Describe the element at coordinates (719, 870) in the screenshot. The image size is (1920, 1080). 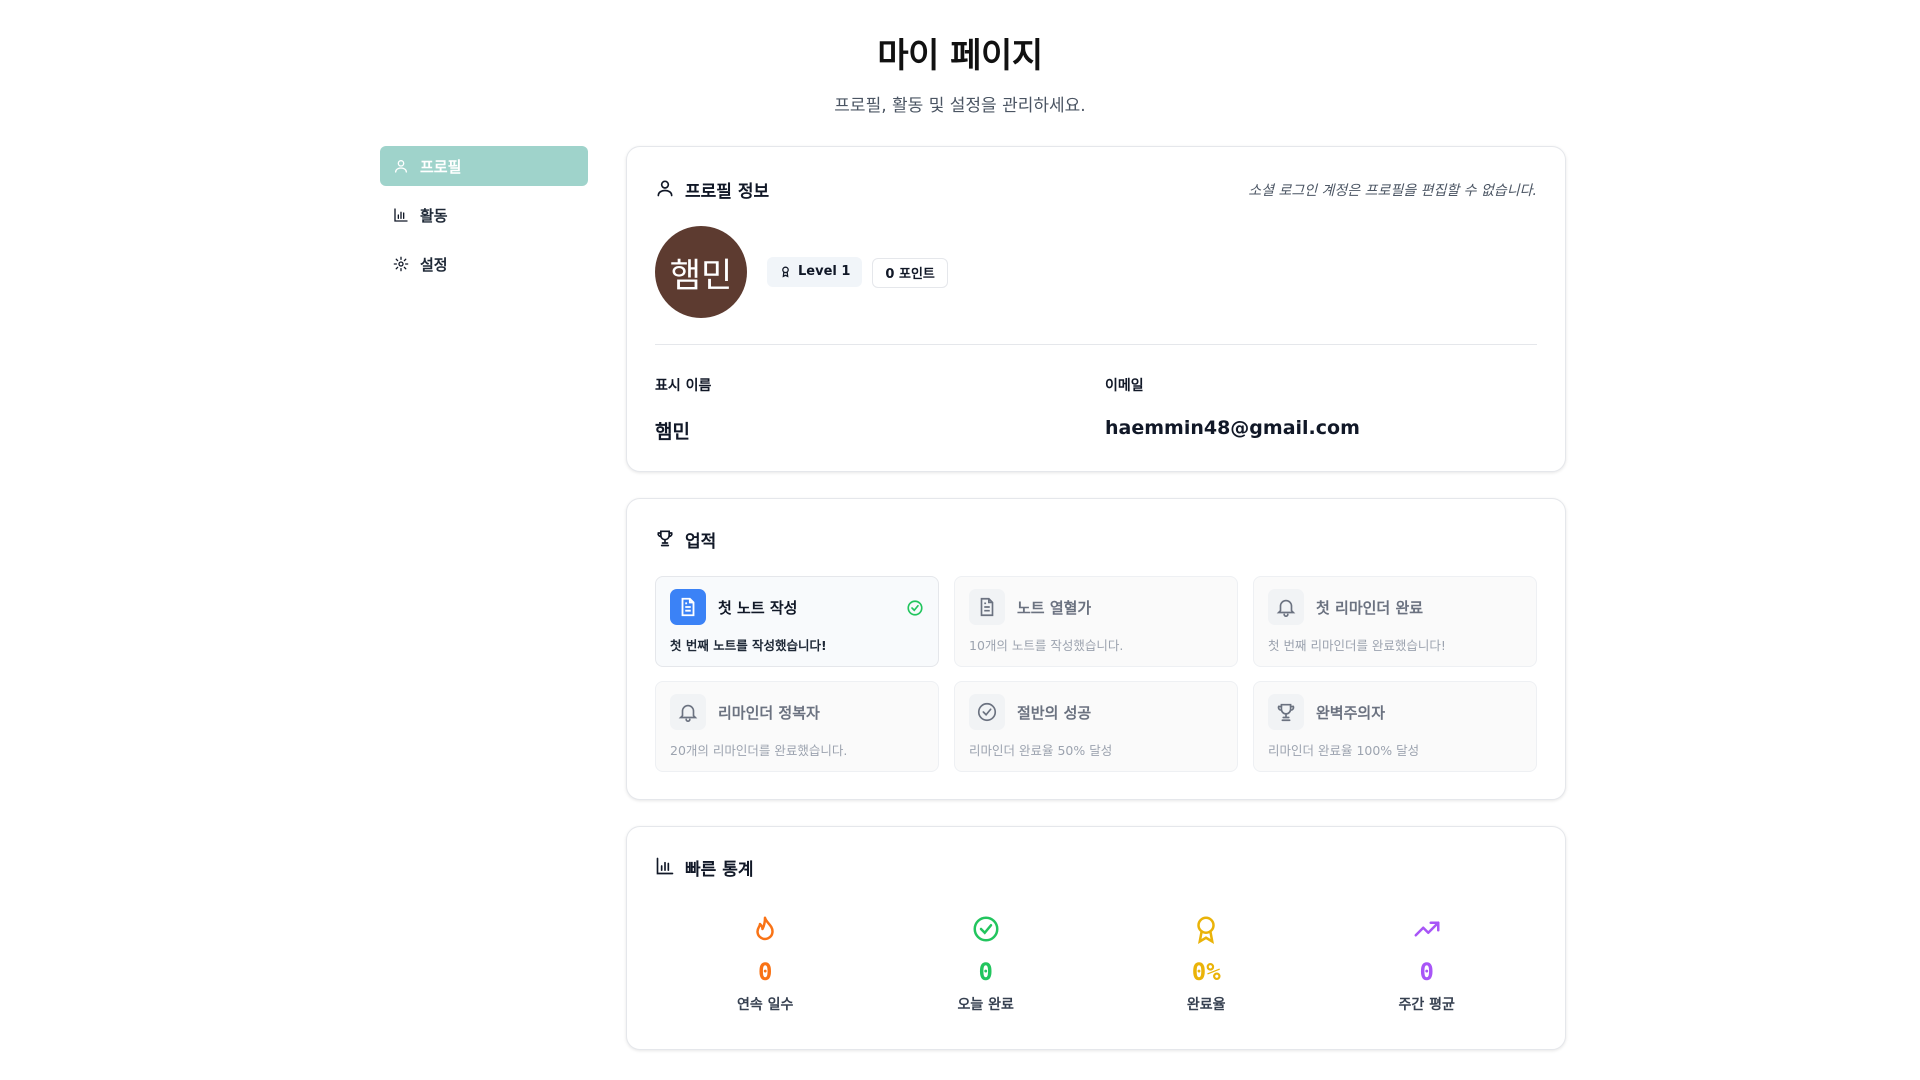
I see `quick-stats-title: 빠른 통계` at that location.